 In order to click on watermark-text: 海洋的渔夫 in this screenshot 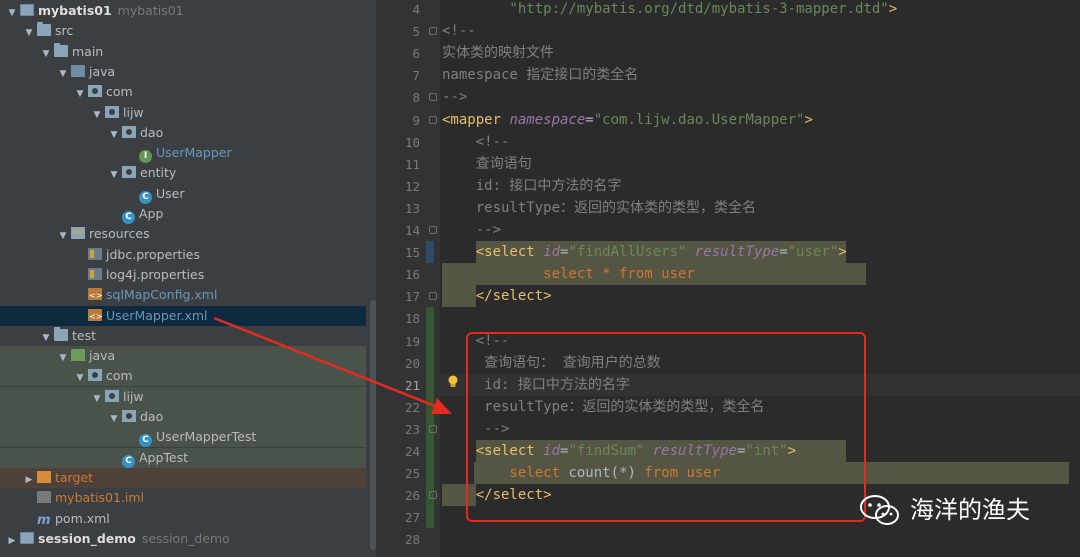, I will do `click(970, 510)`.